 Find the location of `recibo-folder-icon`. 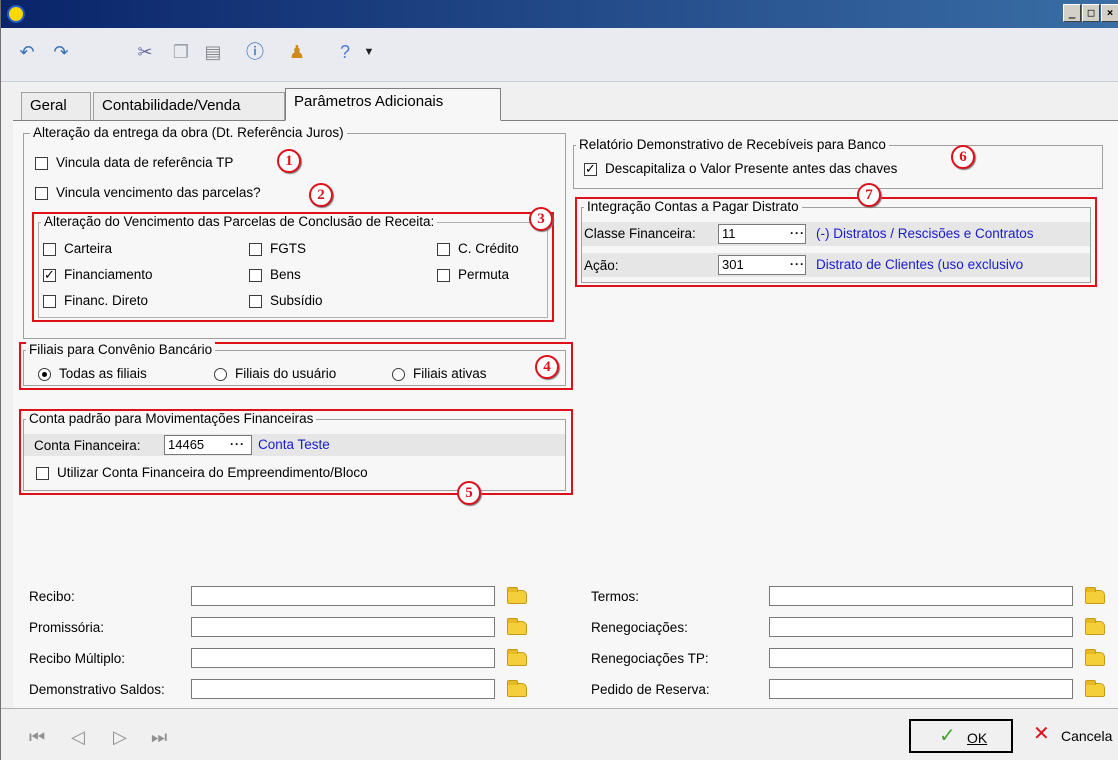

recibo-folder-icon is located at coordinates (517, 595).